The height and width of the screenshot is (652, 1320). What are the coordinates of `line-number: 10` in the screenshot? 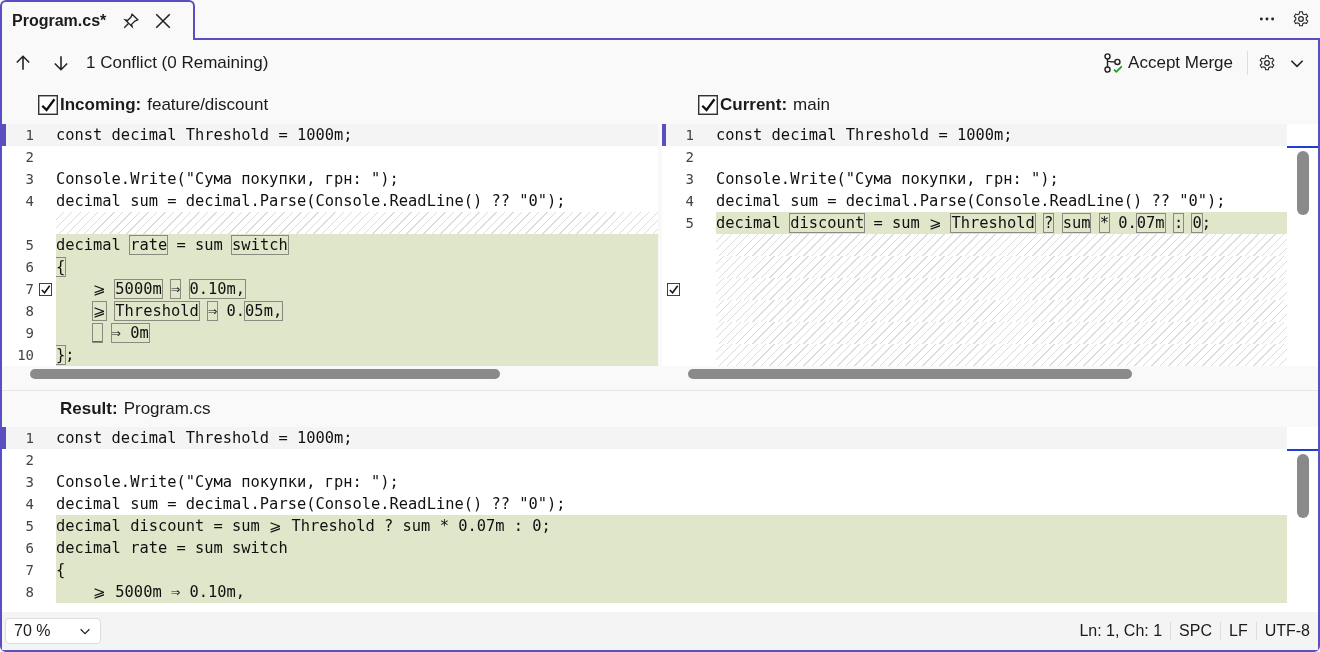 It's located at (25, 355).